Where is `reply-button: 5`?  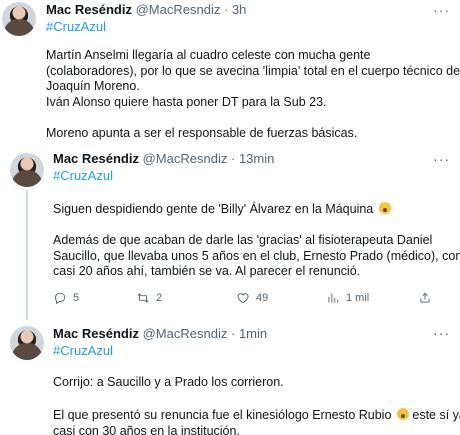 reply-button: 5 is located at coordinates (66, 298).